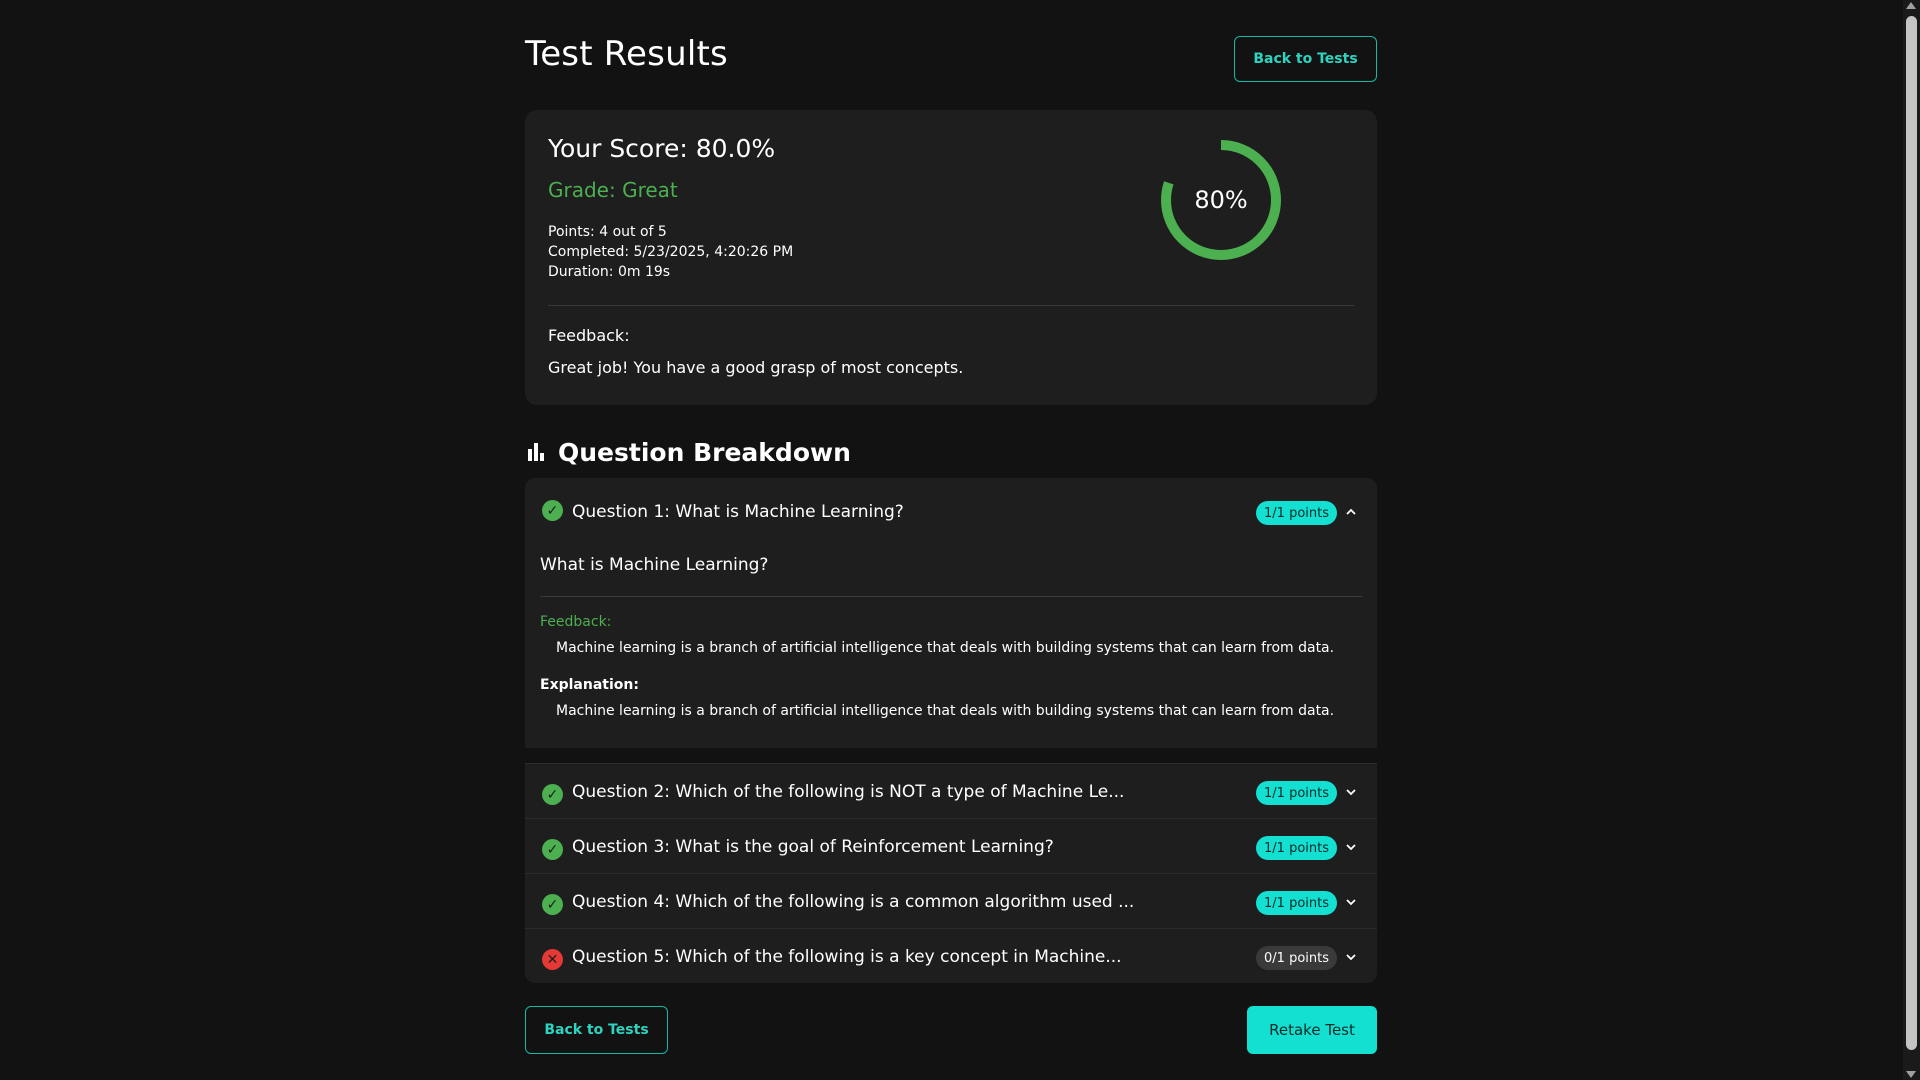  I want to click on score-label: Your Score: 80.0%, so click(662, 148).